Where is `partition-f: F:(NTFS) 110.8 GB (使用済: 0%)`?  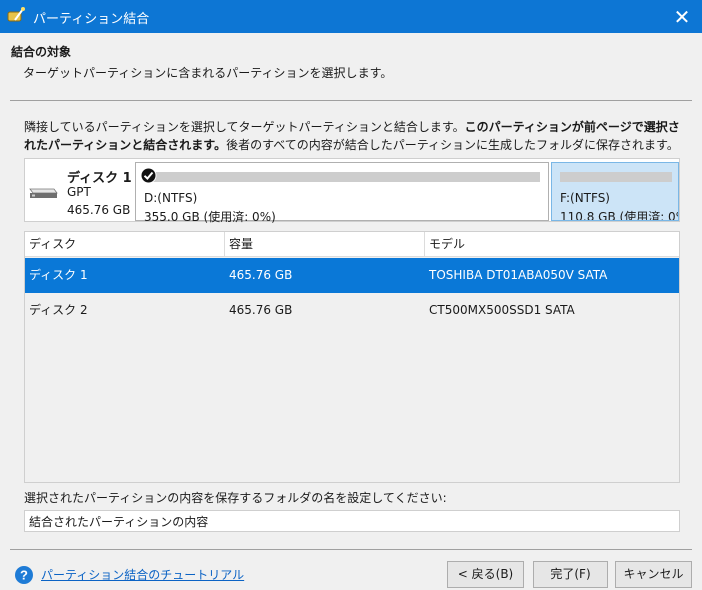
partition-f: F:(NTFS) 110.8 GB (使用済: 0%) is located at coordinates (615, 191).